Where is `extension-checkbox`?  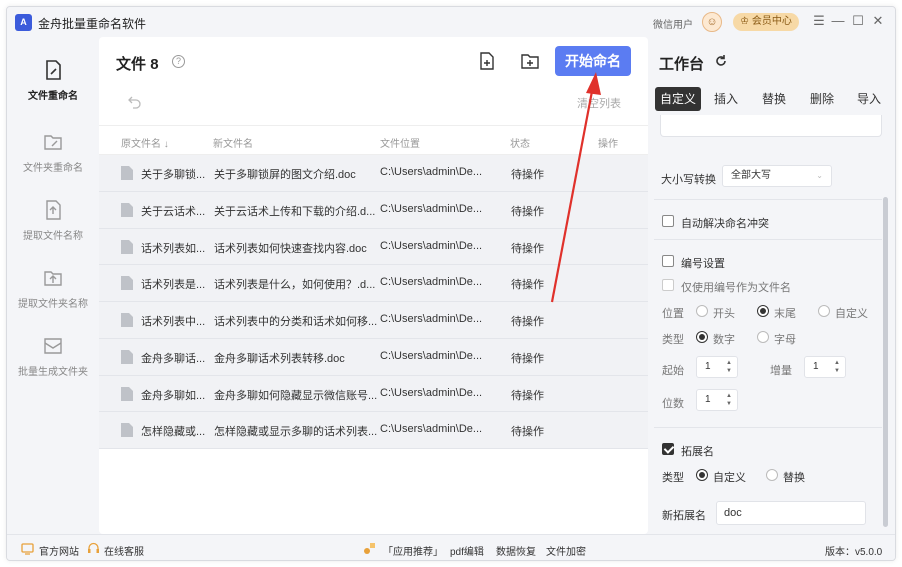 extension-checkbox is located at coordinates (668, 449).